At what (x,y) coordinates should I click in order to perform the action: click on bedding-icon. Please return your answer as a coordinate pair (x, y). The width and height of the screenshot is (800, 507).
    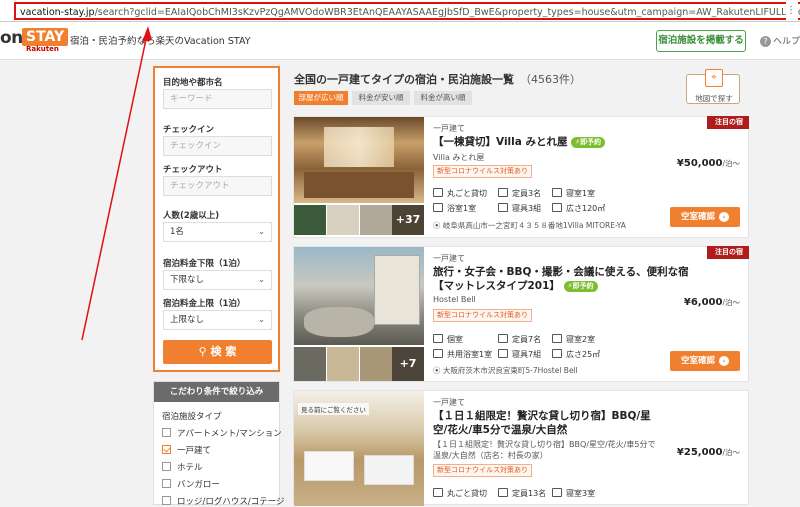
    Looking at the image, I should click on (503, 353).